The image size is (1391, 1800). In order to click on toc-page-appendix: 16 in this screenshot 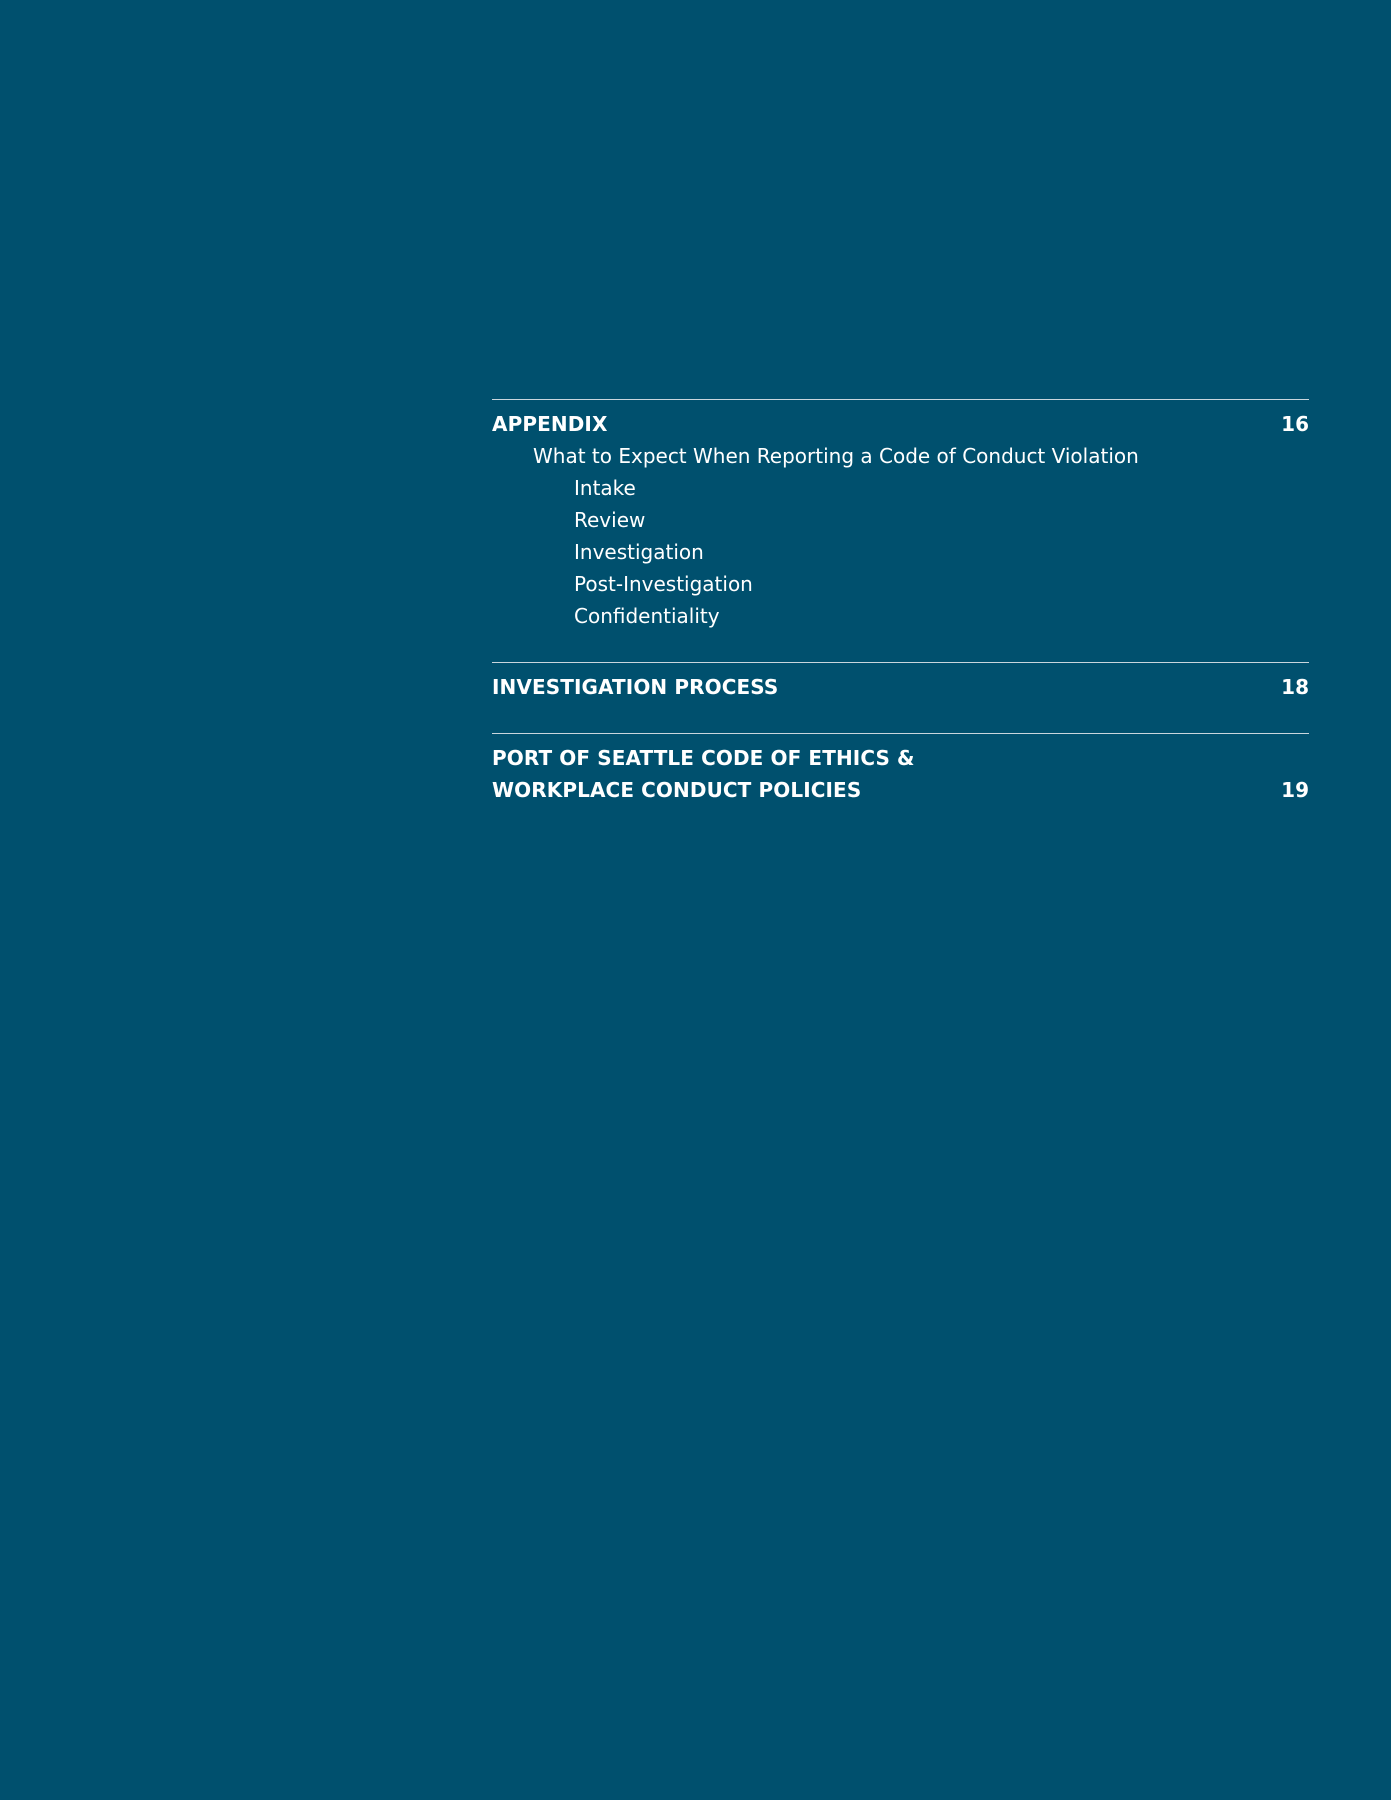, I will do `click(1295, 424)`.